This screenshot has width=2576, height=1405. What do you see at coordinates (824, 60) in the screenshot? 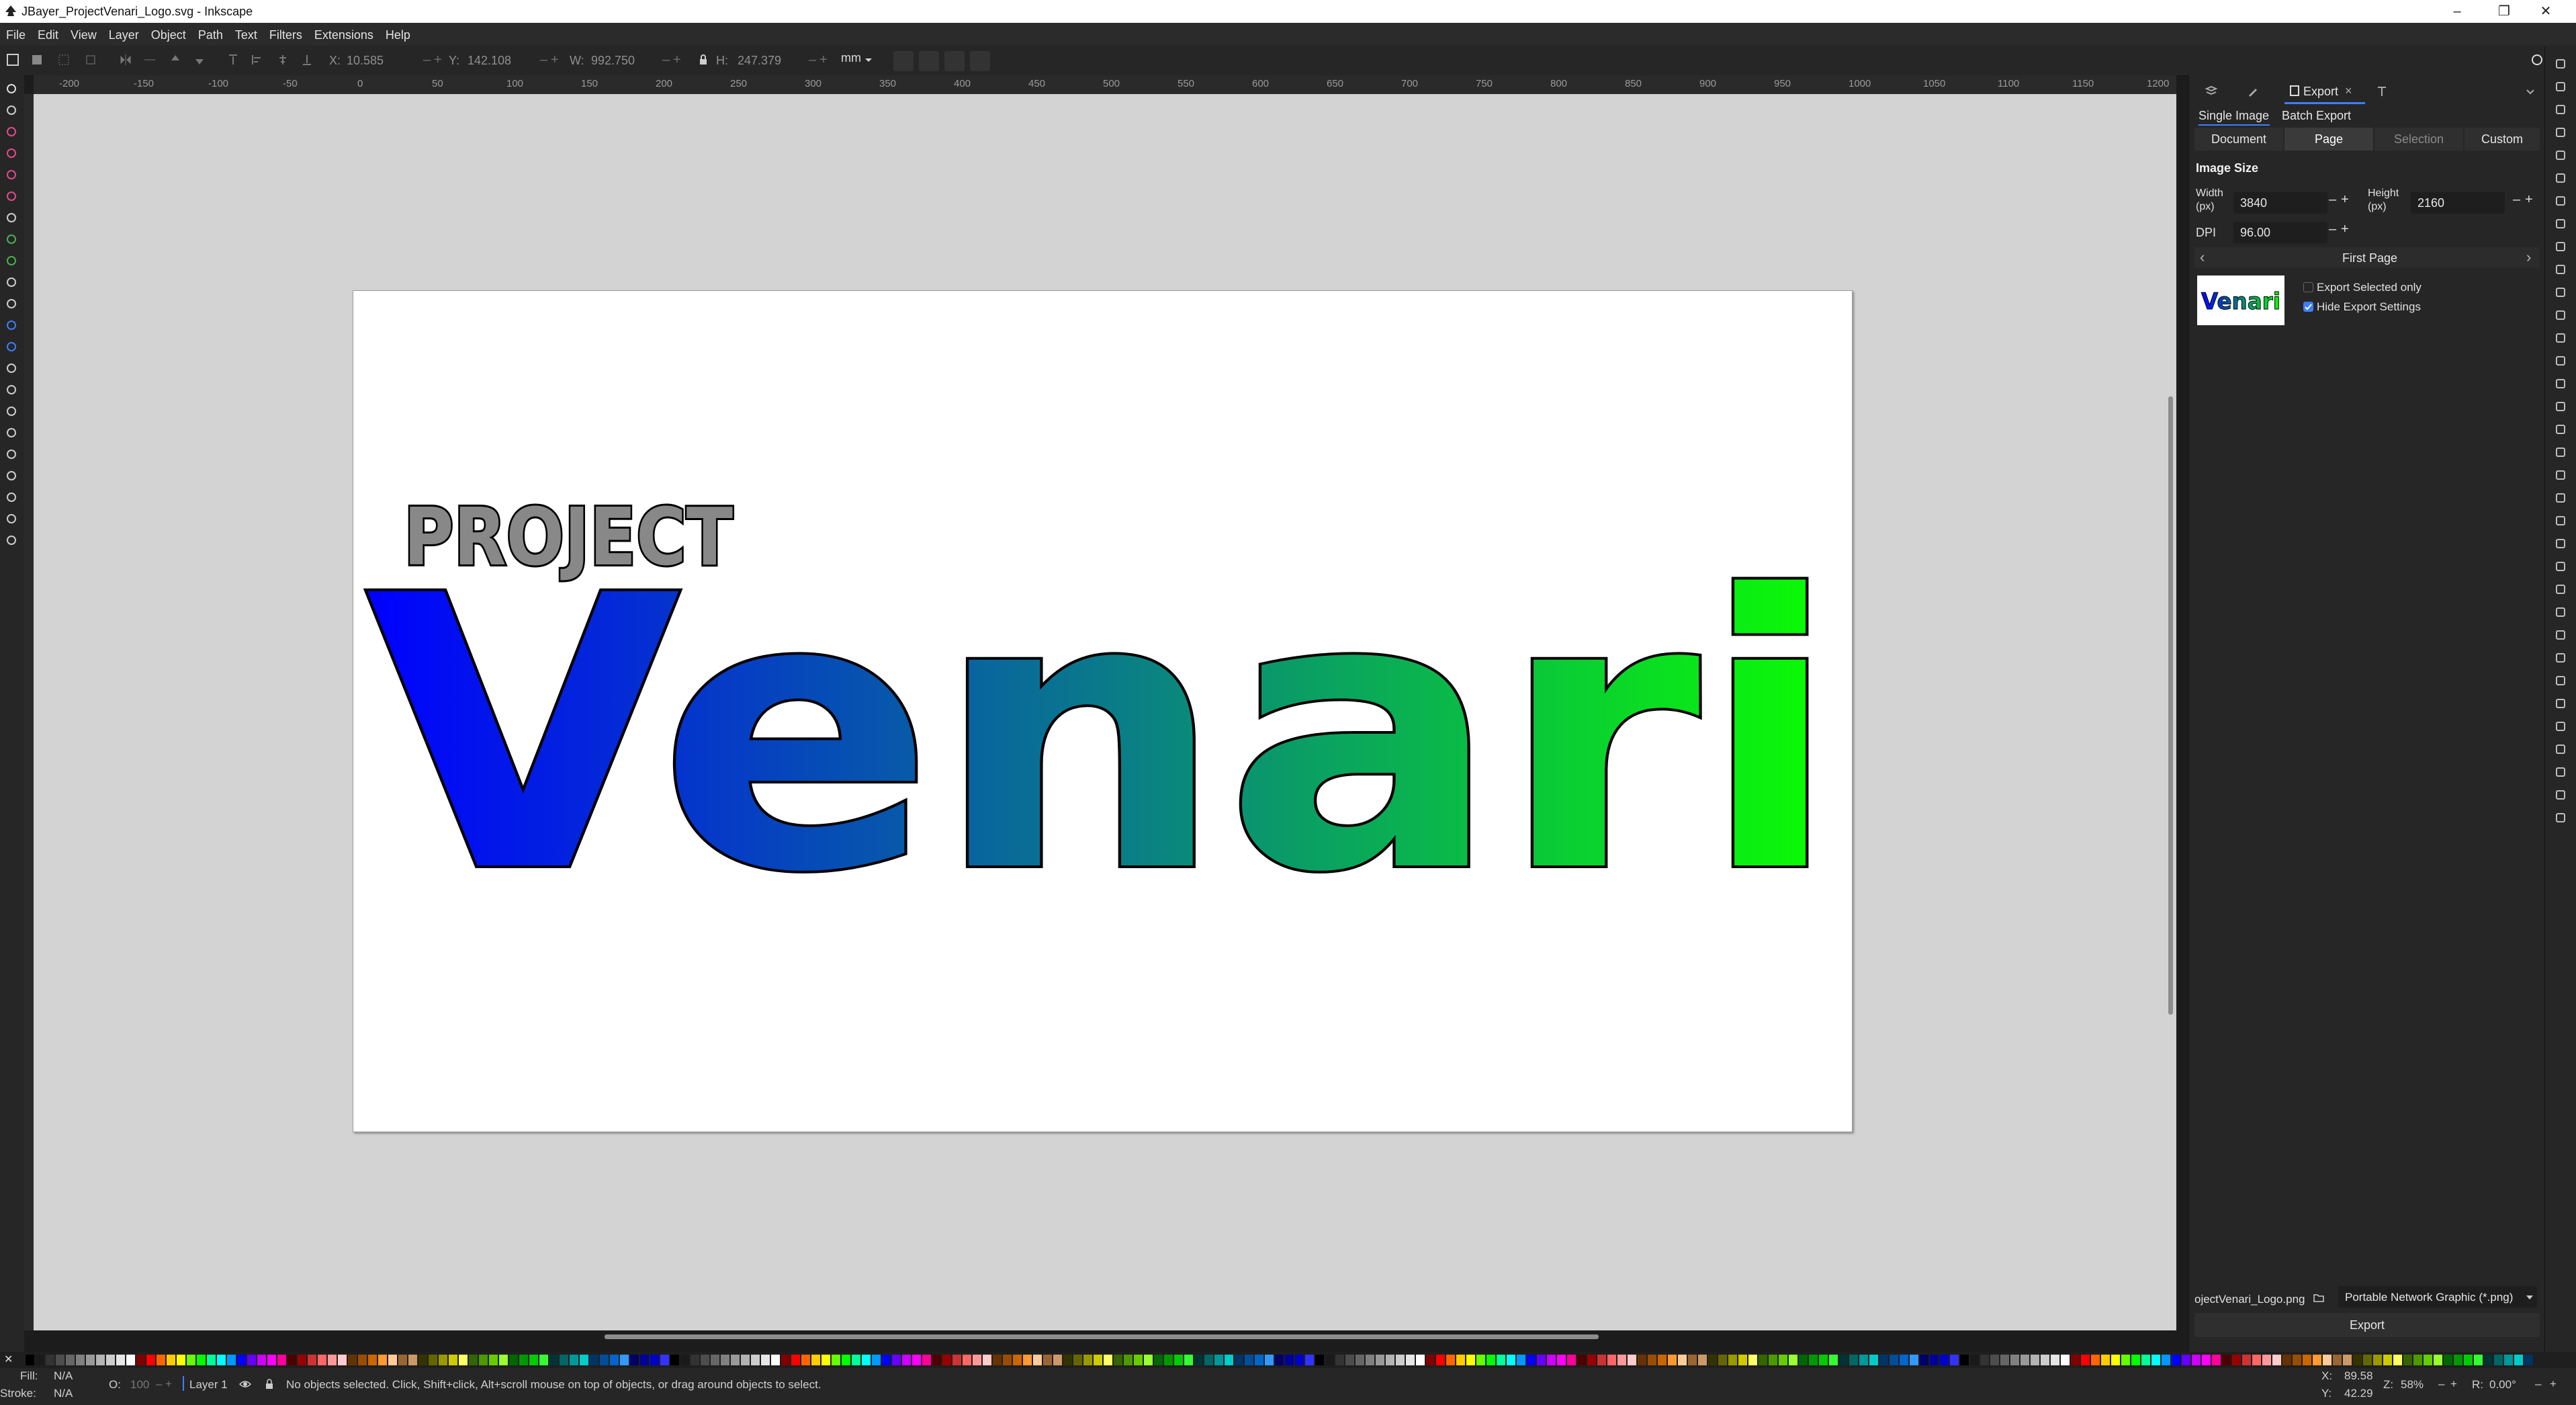
I see `h-plus-button: +` at bounding box center [824, 60].